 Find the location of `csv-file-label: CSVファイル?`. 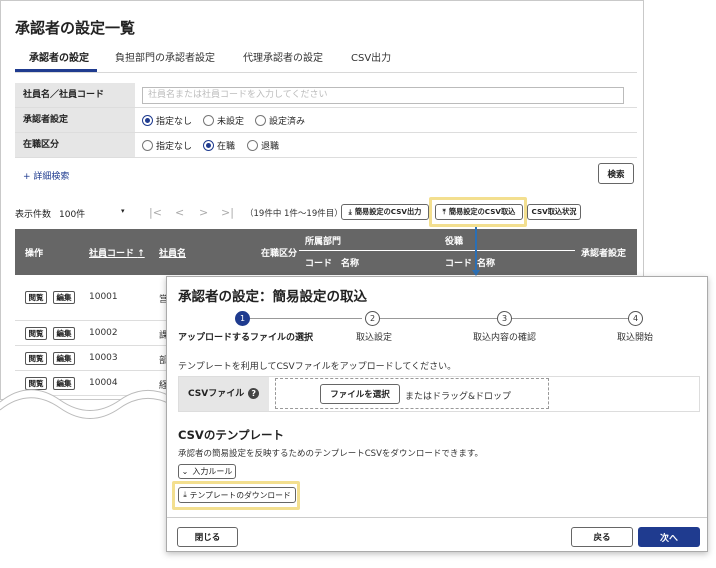

csv-file-label: CSVファイル? is located at coordinates (224, 394).